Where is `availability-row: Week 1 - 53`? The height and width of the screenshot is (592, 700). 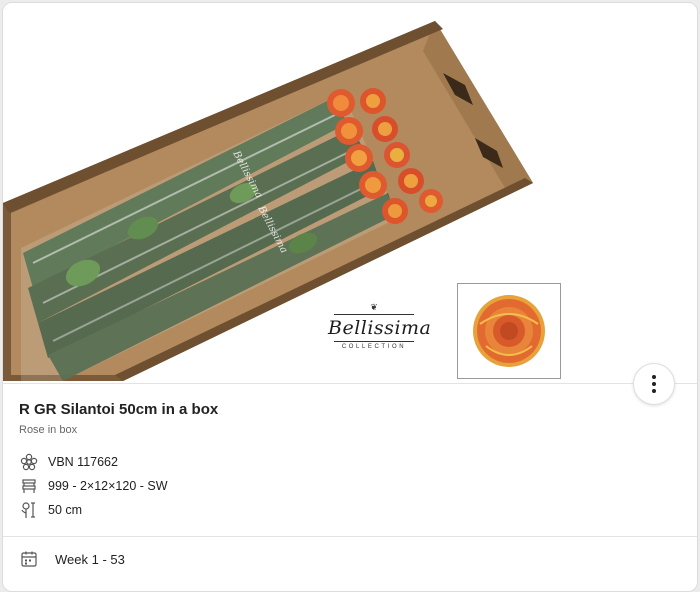
availability-row: Week 1 - 53 is located at coordinates (72, 559).